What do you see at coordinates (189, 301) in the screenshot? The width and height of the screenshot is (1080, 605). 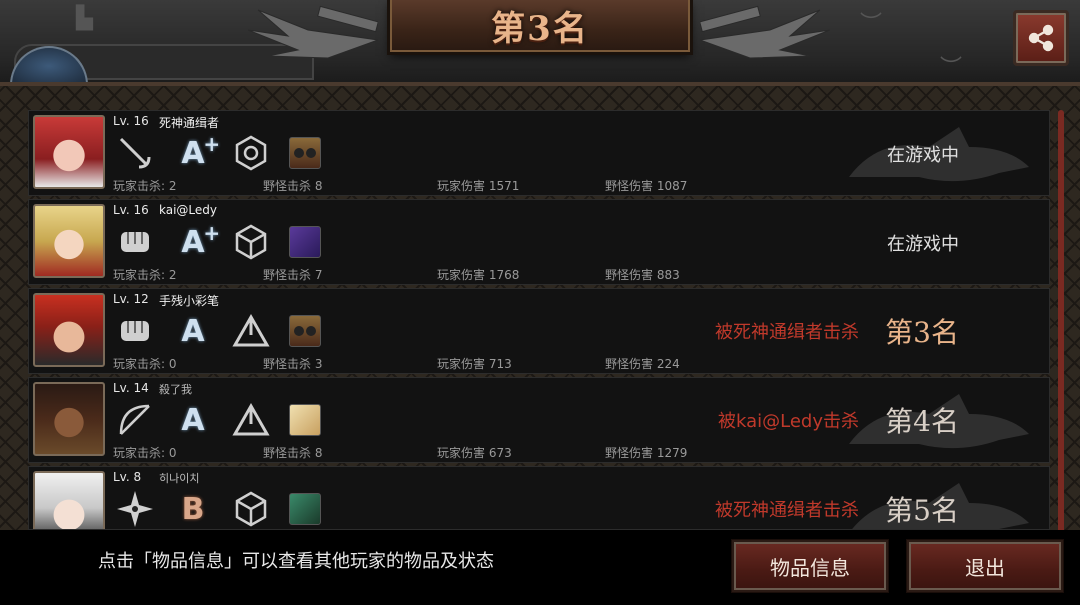 I see `player-name: 手残小彩笔` at bounding box center [189, 301].